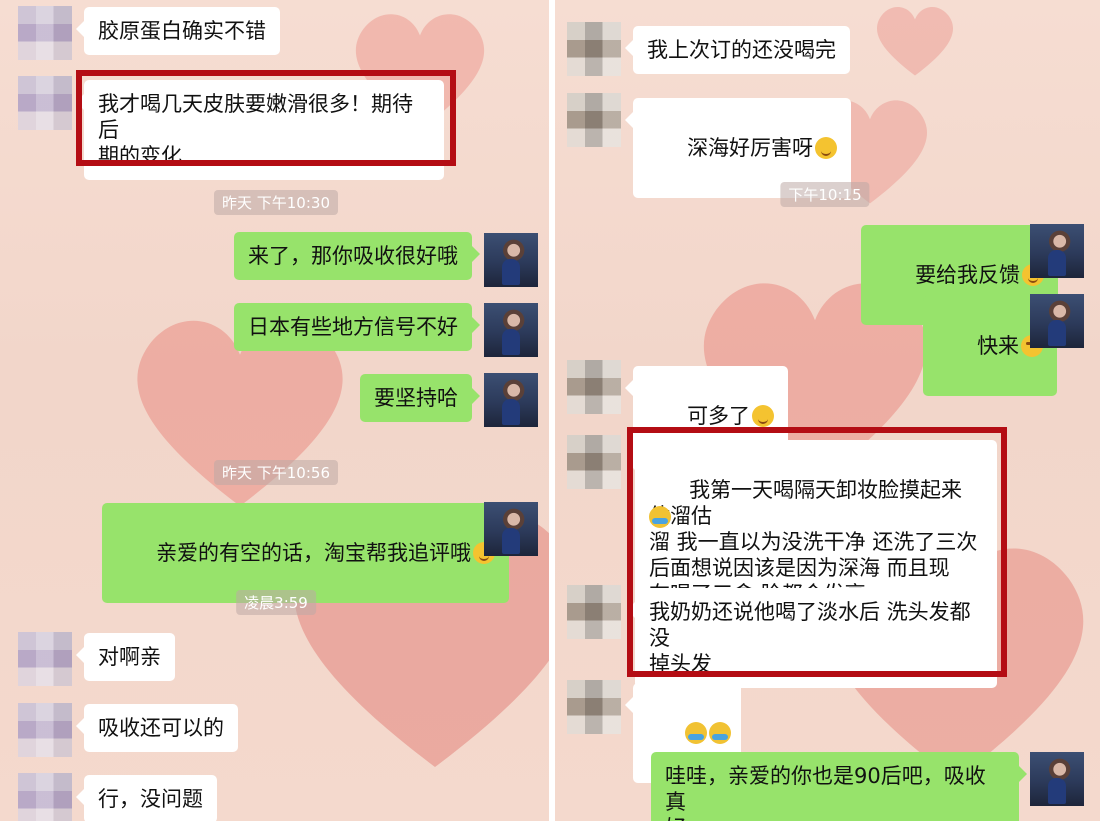 The height and width of the screenshot is (821, 1100). Describe the element at coordinates (719, 416) in the screenshot. I see `message-text: 可多了` at that location.